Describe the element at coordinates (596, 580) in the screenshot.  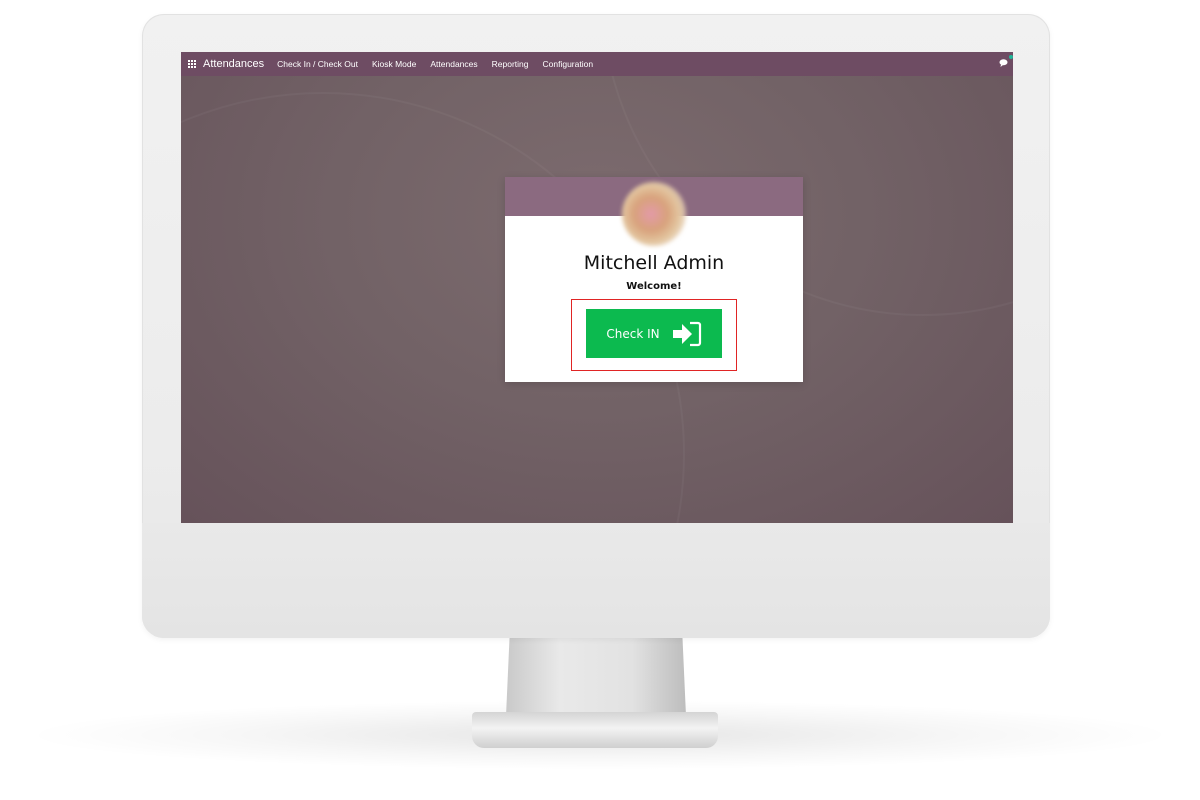
I see `monitor-chin` at that location.